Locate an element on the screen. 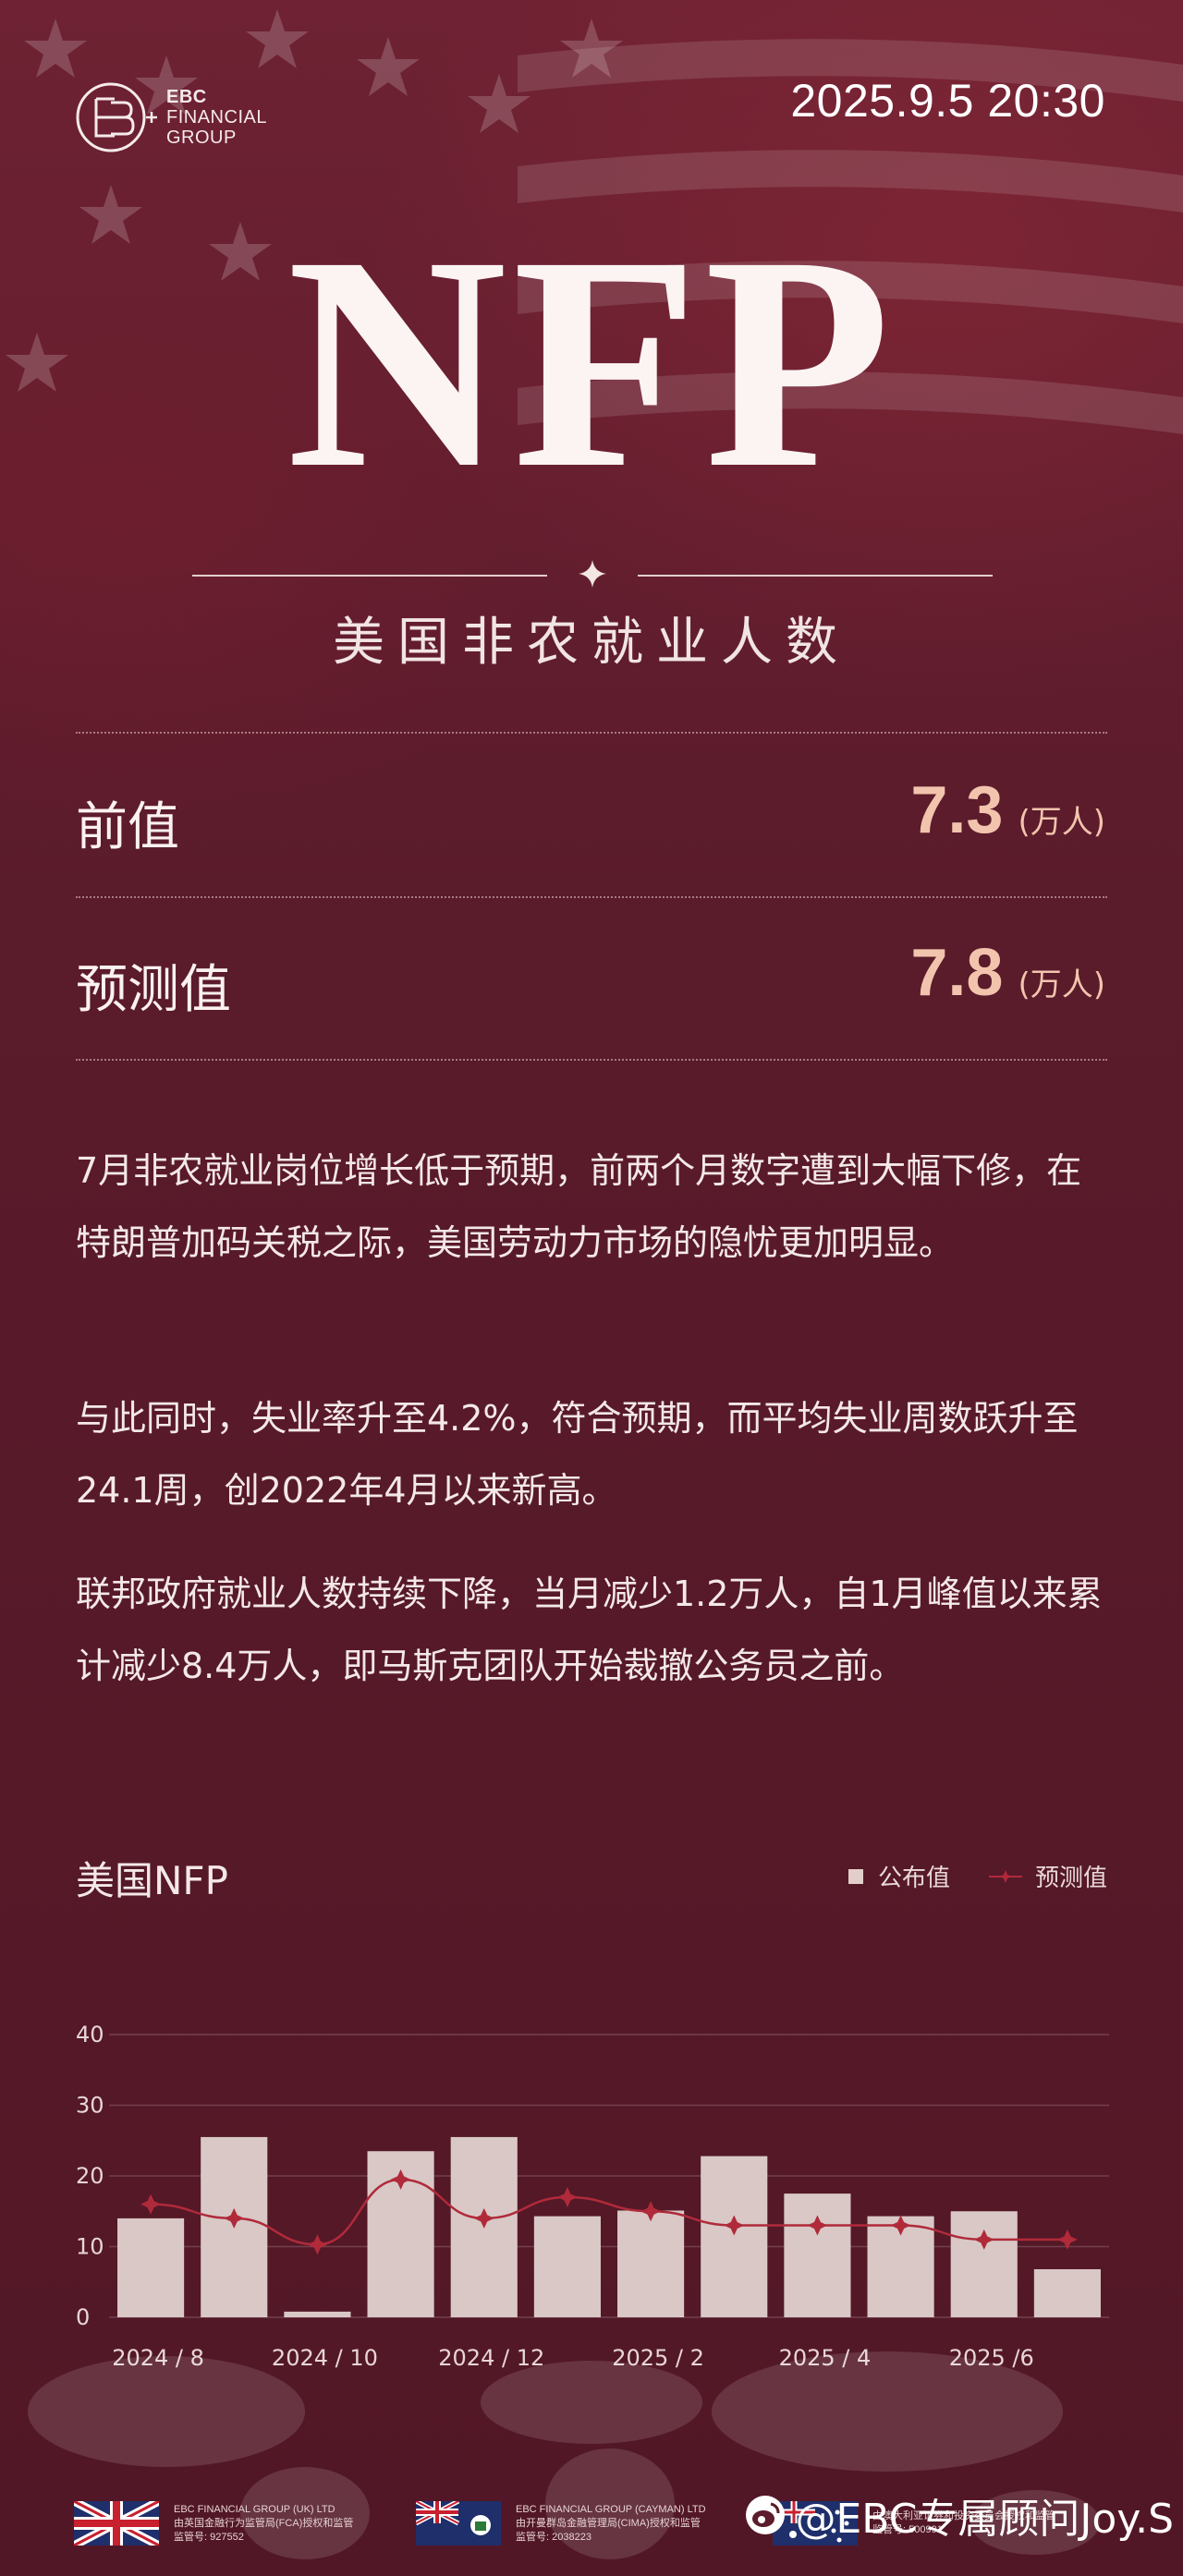  reg-uk-line2: 由英国金融行为监管局(FCA)授权和监管 is located at coordinates (264, 2523).